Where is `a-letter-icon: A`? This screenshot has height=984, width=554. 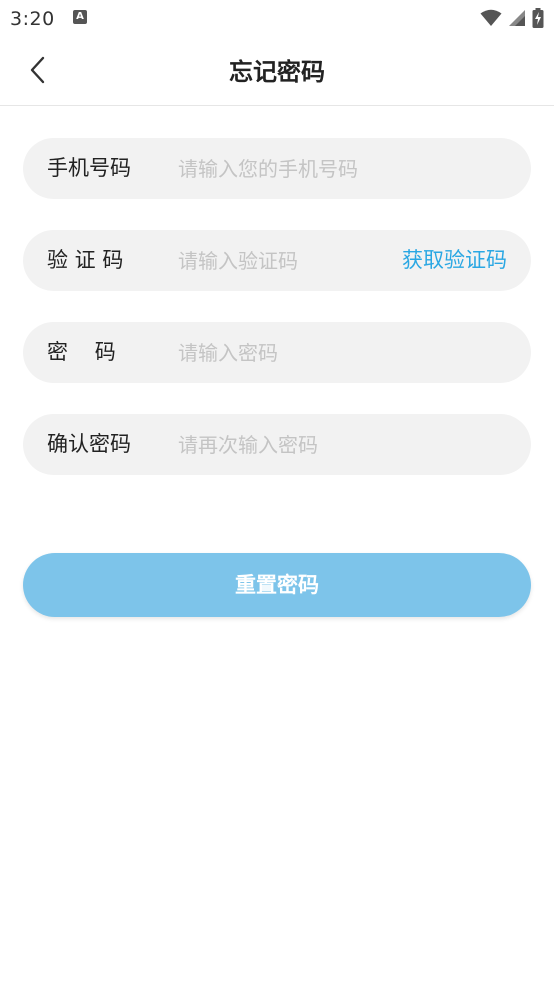
a-letter-icon: A is located at coordinates (80, 17).